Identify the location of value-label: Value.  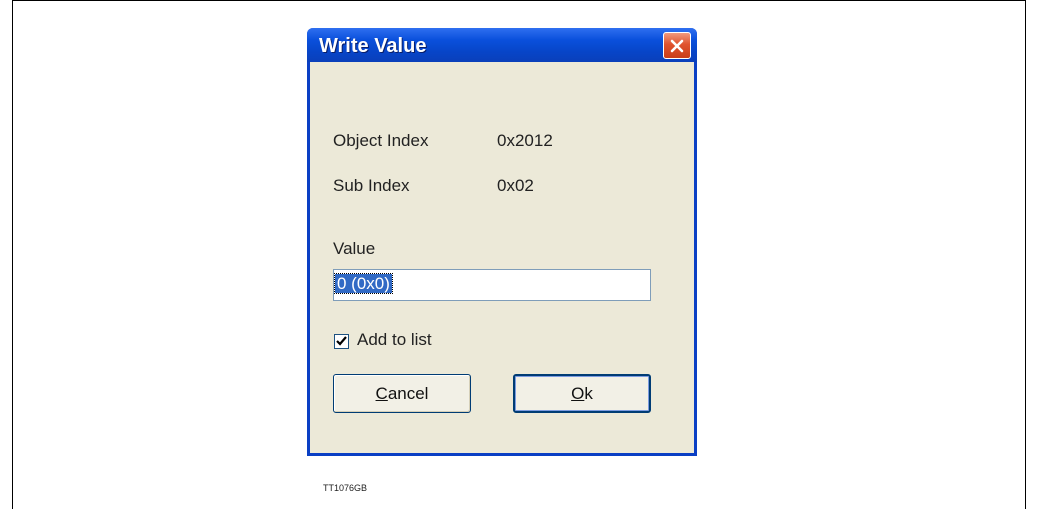
(354, 248).